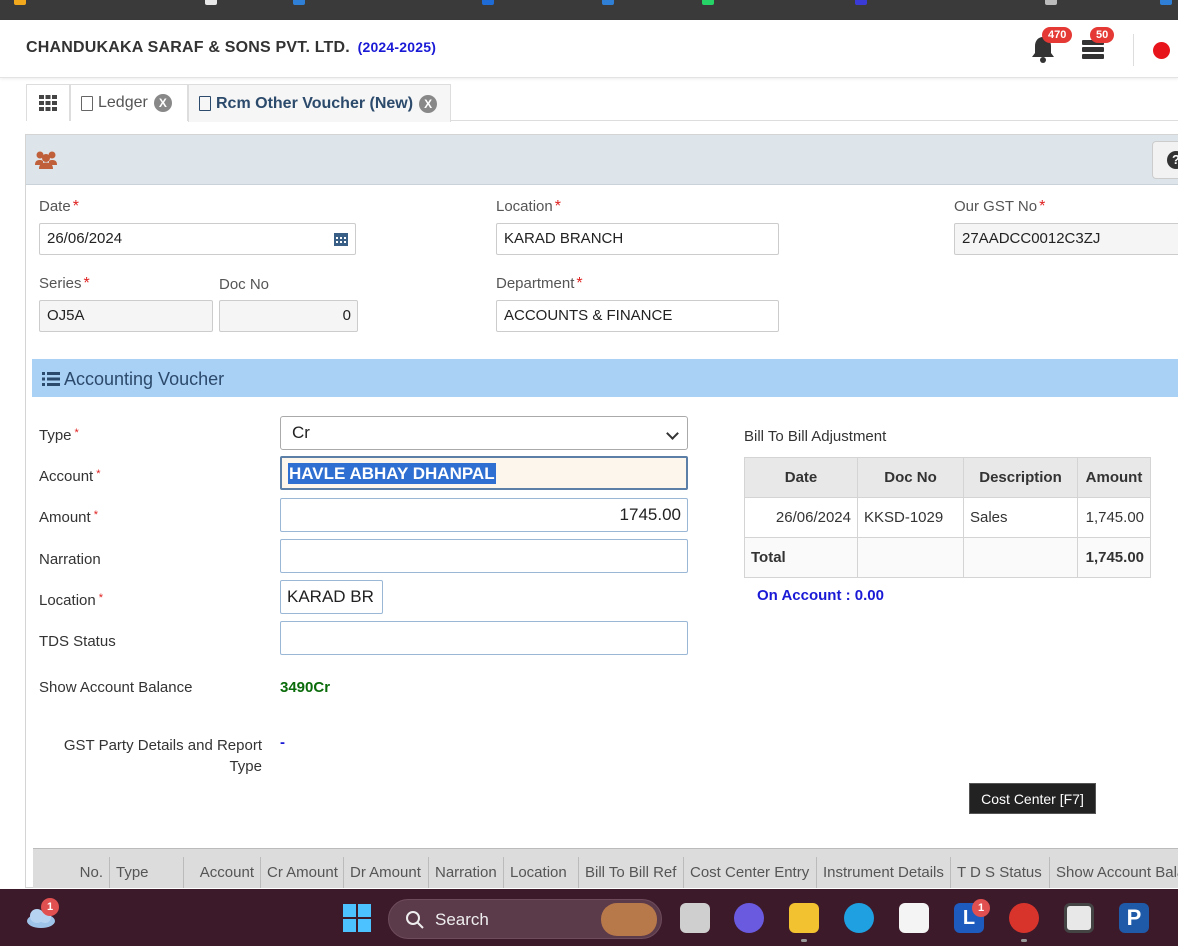  I want to click on p-app-icon: P, so click(1134, 918).